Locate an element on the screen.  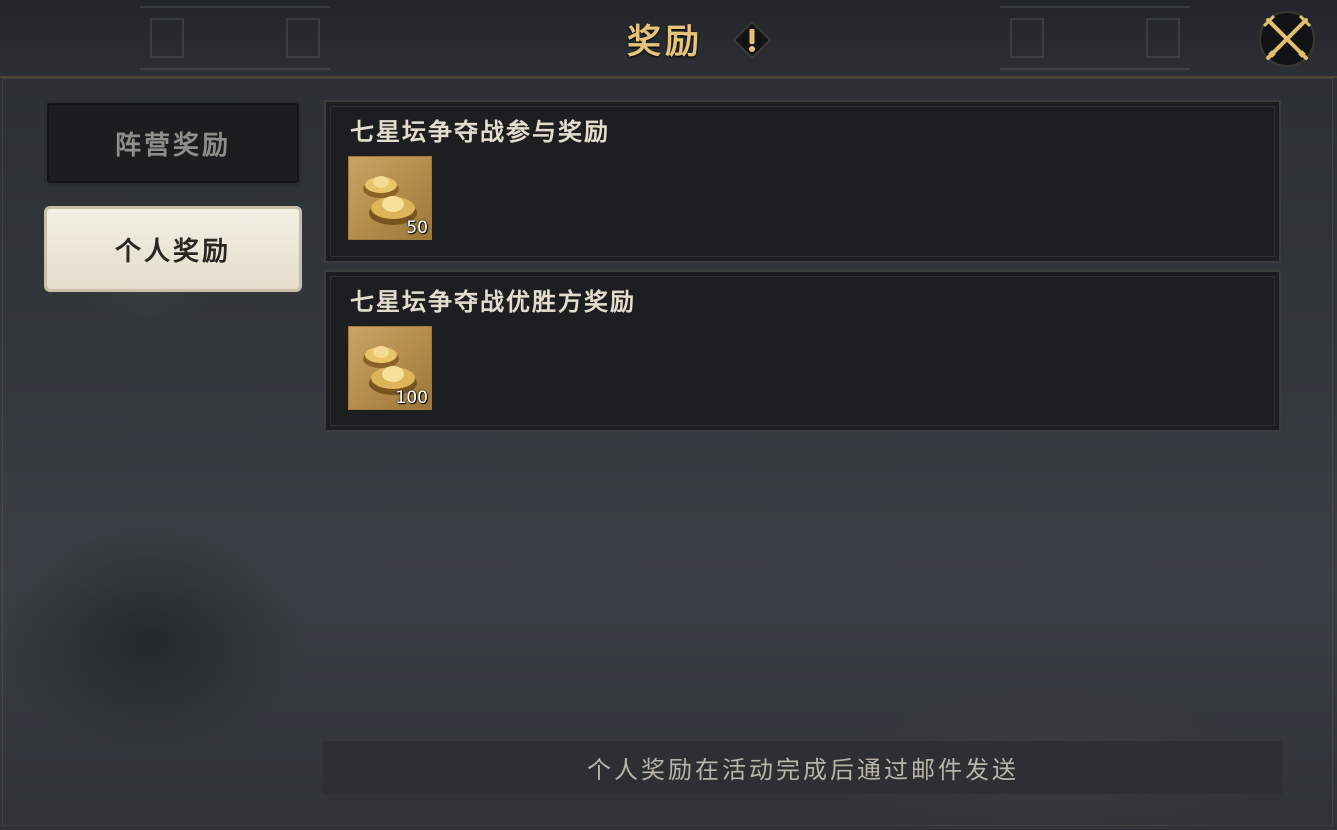
reward-item-slot: 100 is located at coordinates (390, 368).